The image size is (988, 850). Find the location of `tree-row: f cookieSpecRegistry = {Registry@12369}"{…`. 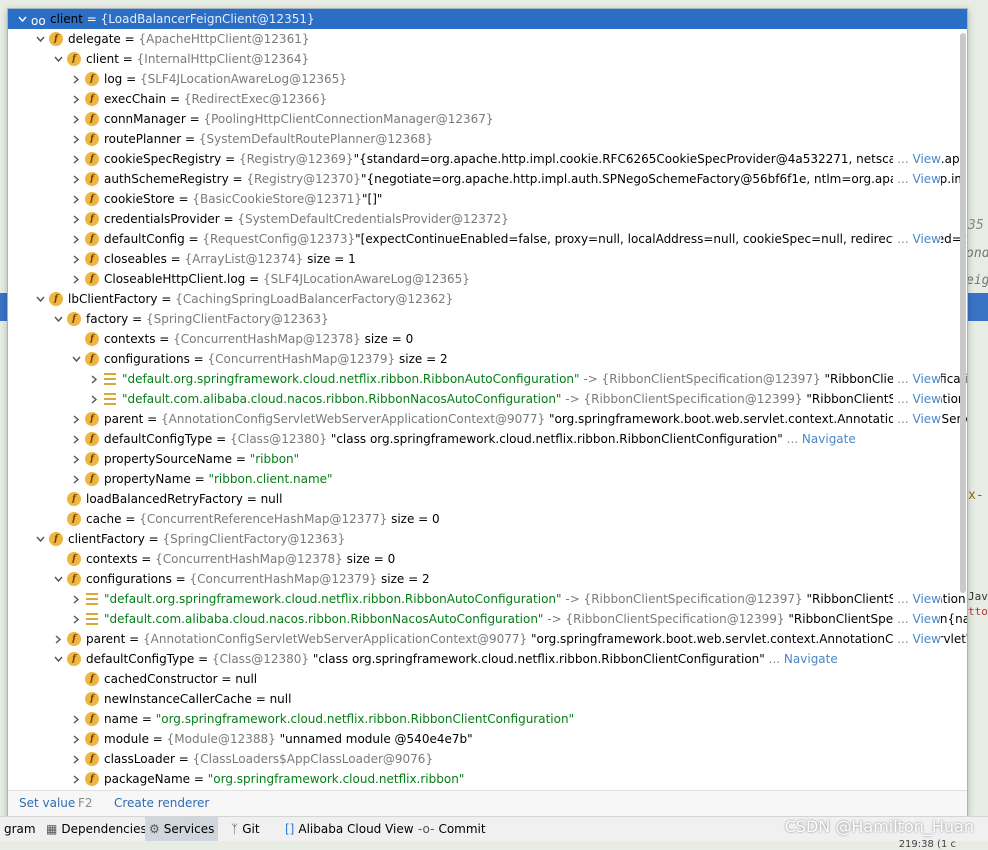

tree-row: f cookieSpecRegistry = {Registry@12369}"{… is located at coordinates (487, 159).